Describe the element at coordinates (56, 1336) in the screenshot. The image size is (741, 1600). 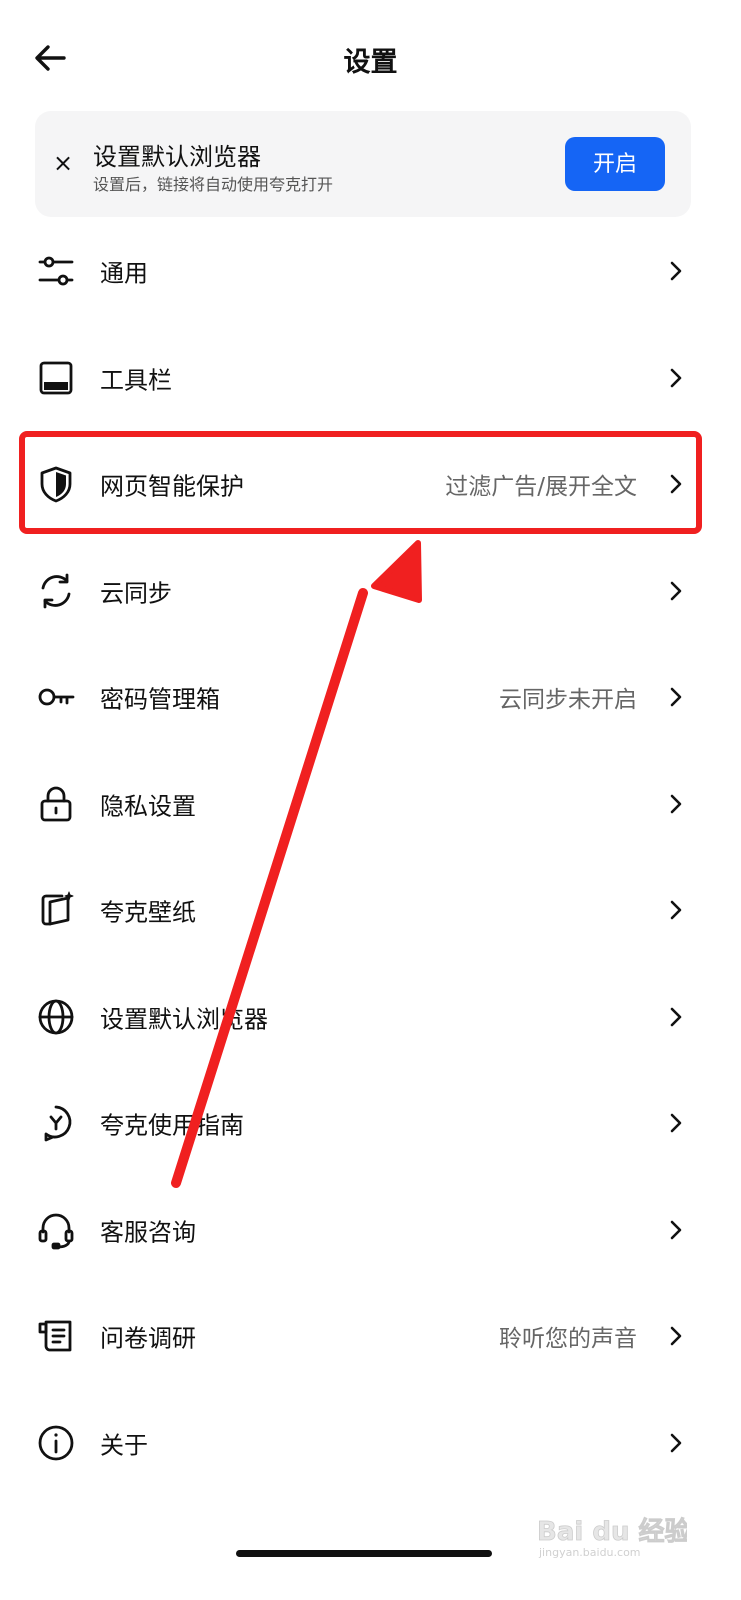
I see `survey-icon` at that location.